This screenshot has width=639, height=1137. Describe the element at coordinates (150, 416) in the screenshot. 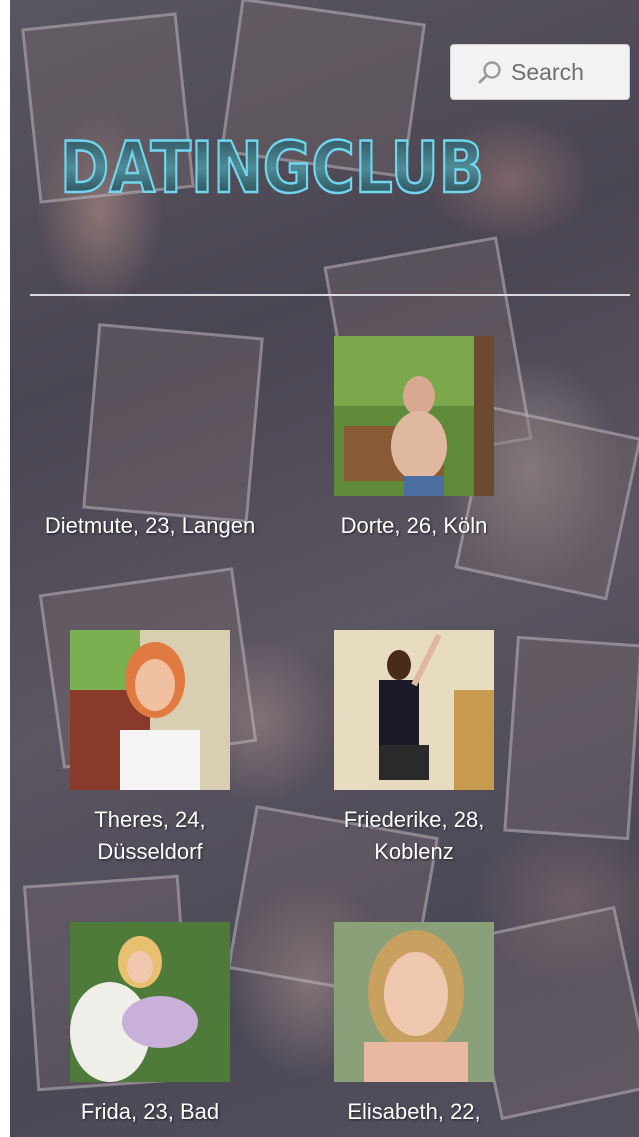

I see `profile-photo-placeholder` at that location.